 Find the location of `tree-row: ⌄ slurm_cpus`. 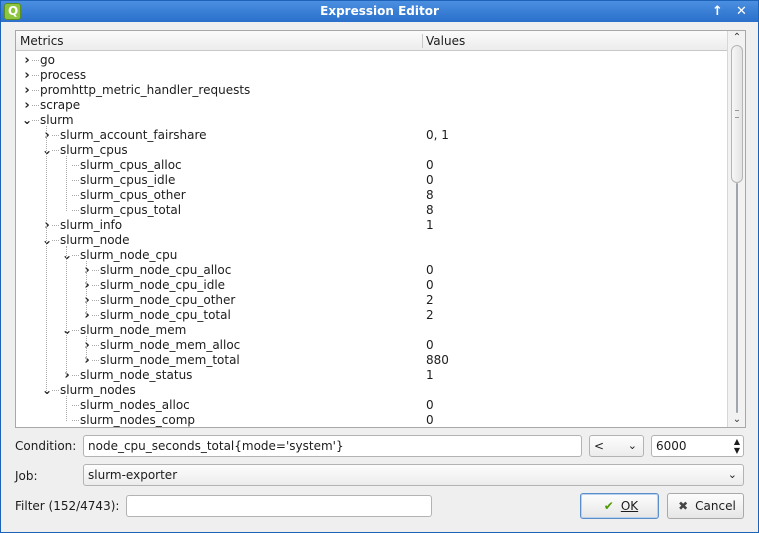

tree-row: ⌄ slurm_cpus is located at coordinates (371, 150).